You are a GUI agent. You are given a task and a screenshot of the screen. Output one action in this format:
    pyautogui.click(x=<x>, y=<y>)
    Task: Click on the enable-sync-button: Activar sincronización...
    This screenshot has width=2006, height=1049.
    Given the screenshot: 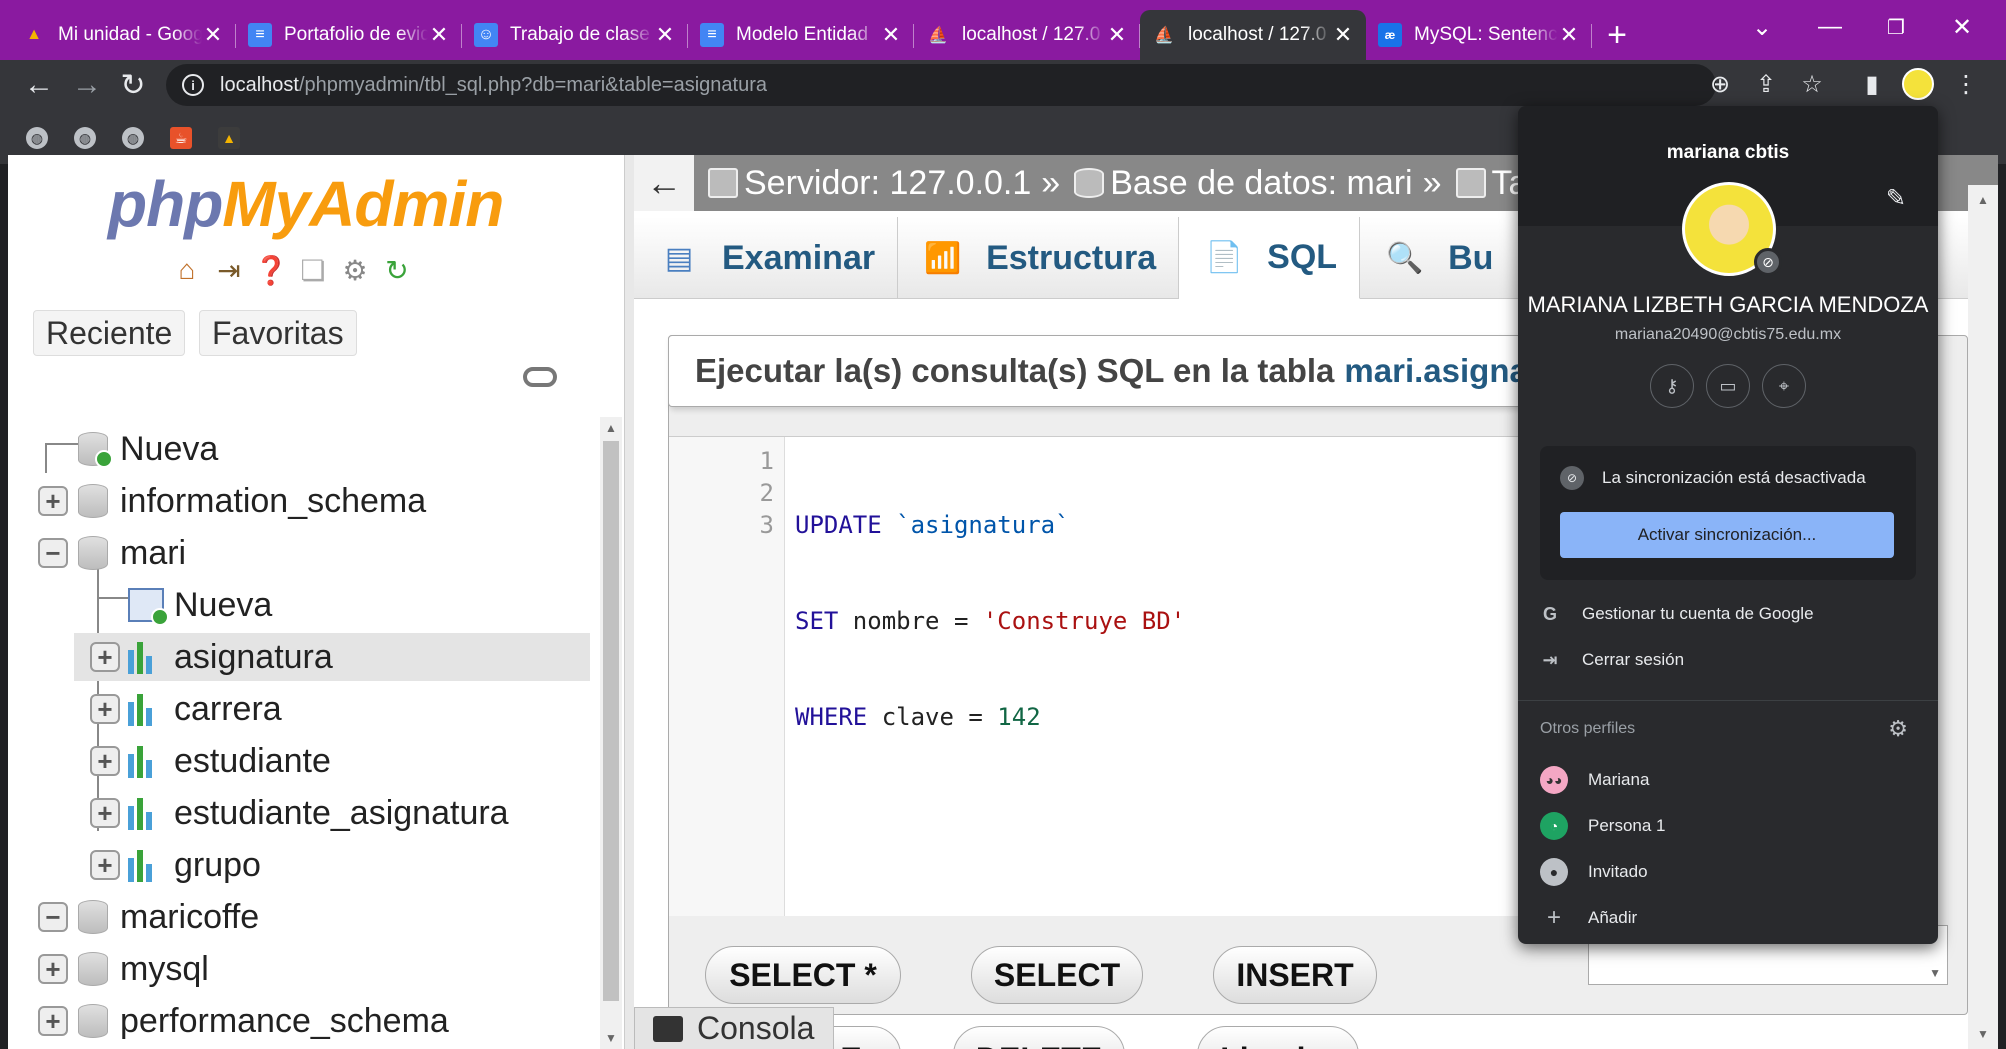 What is the action you would take?
    pyautogui.click(x=1727, y=535)
    